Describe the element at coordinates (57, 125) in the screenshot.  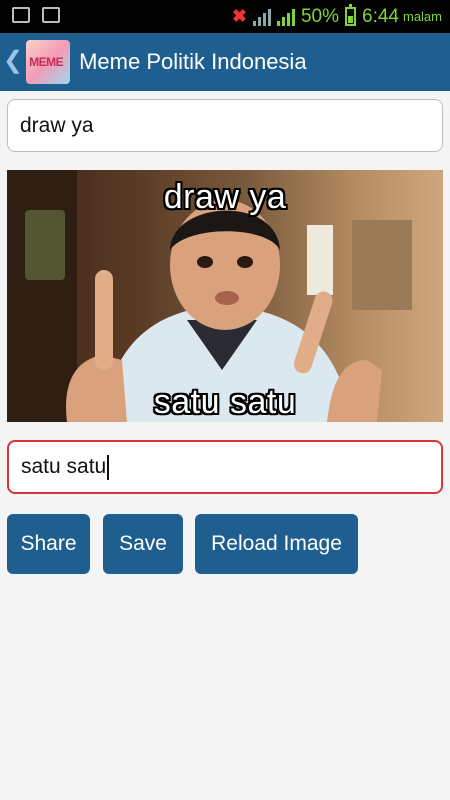
I see `top-text-value: draw ya` at that location.